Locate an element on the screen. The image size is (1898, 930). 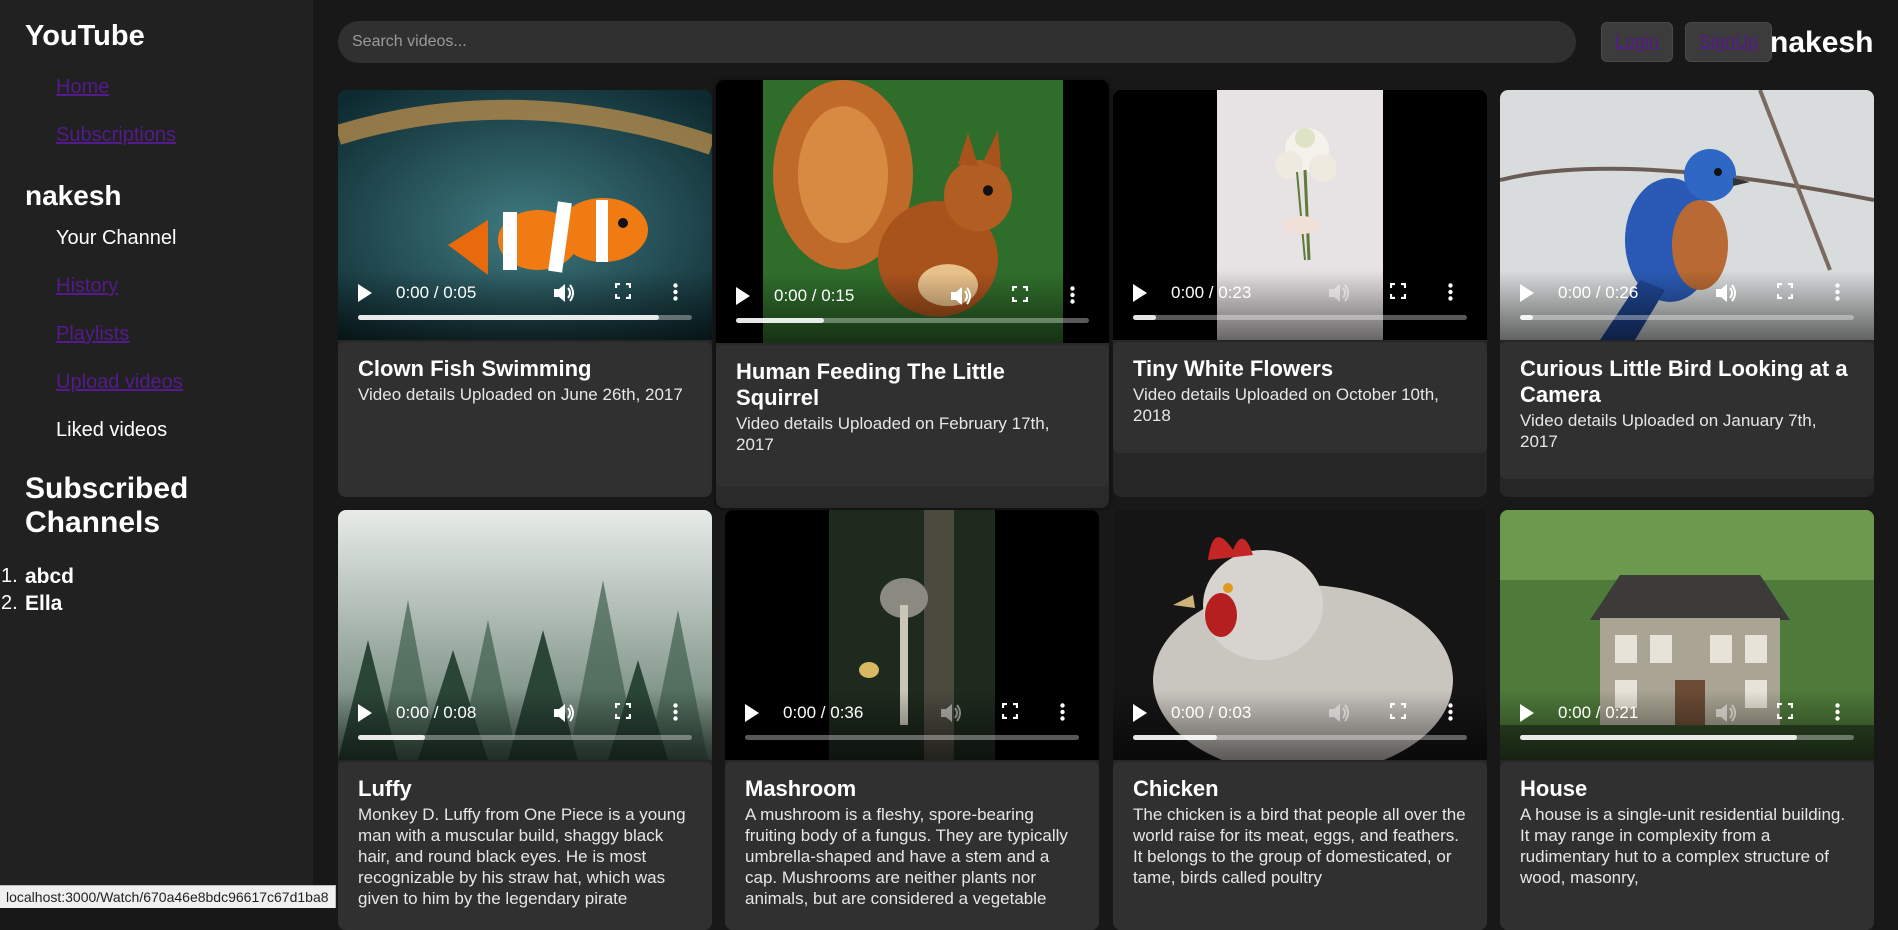
your-channel-item: Your Channel is located at coordinates (116, 238).